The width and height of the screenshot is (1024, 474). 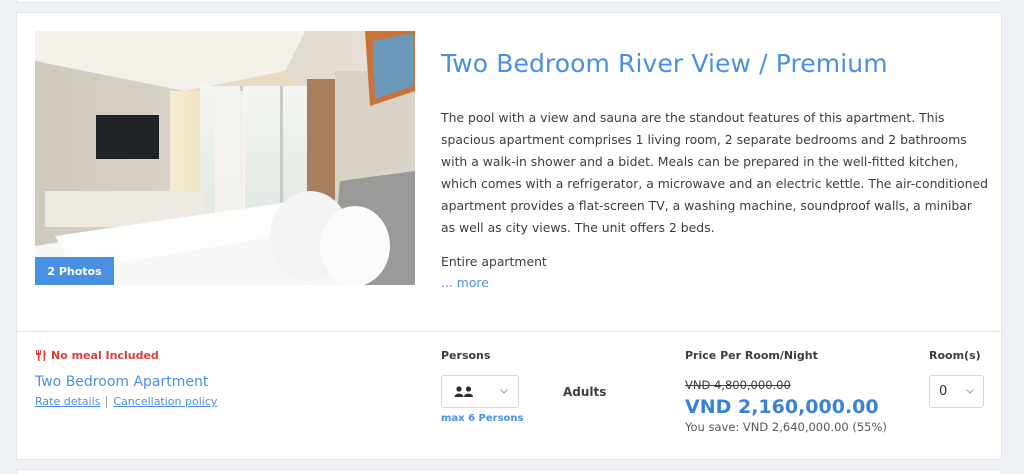 I want to click on previous-card-edge, so click(x=509, y=1).